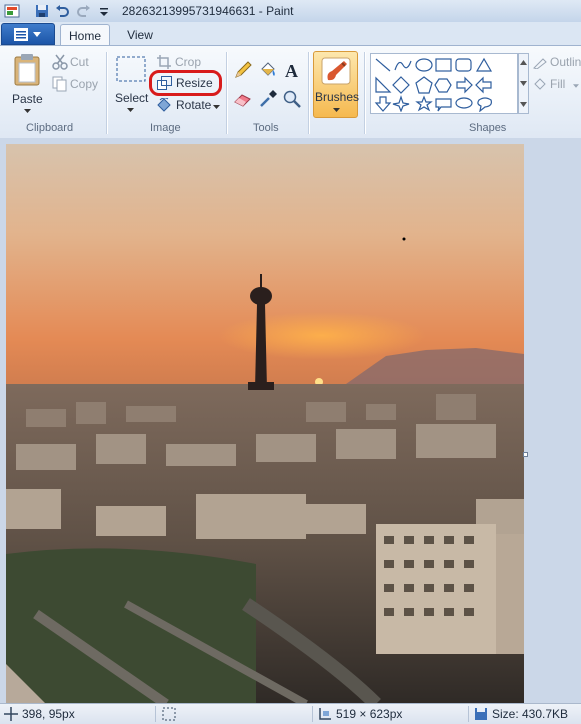  What do you see at coordinates (50, 128) in the screenshot?
I see `clipboard-group-label: Clipboard` at bounding box center [50, 128].